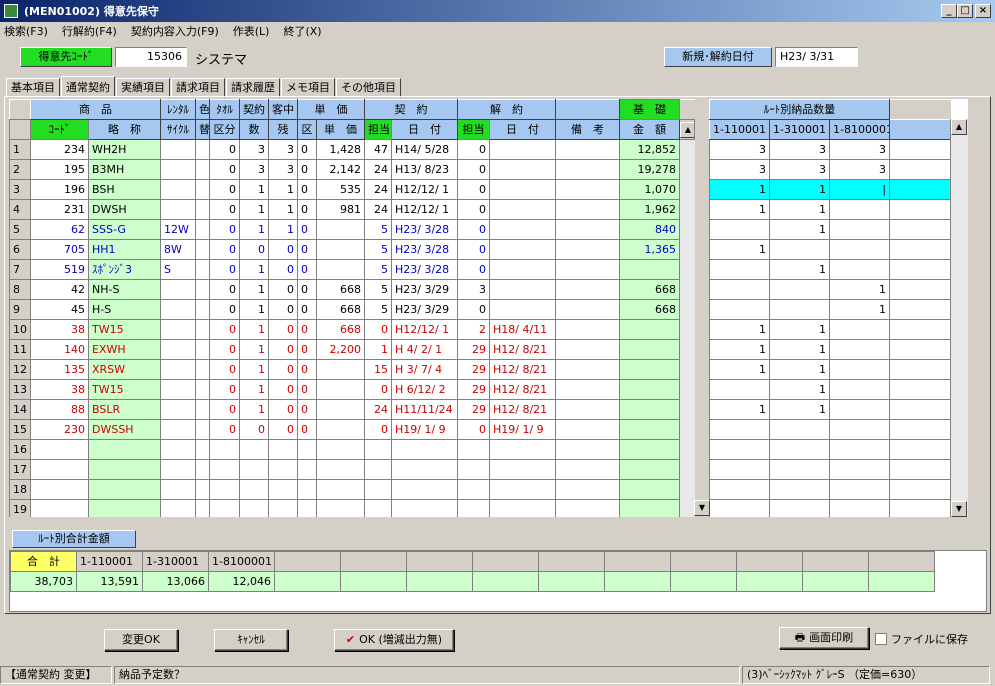 This screenshot has height=686, width=995. What do you see at coordinates (59, 389) in the screenshot?
I see `cell-code: 38` at bounding box center [59, 389].